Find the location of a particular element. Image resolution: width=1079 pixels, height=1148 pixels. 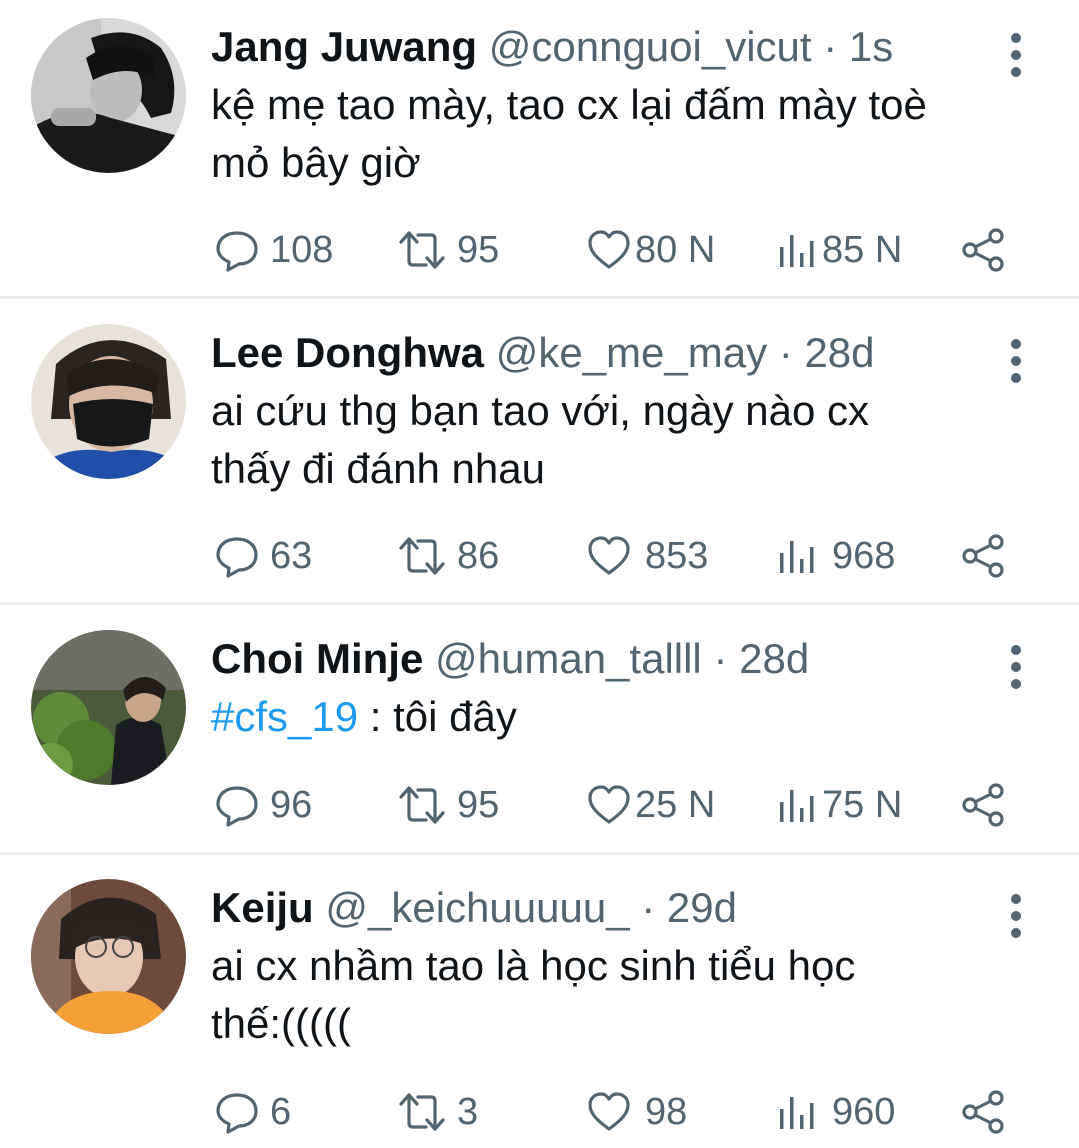

views-button: 85 N is located at coordinates (839, 250).